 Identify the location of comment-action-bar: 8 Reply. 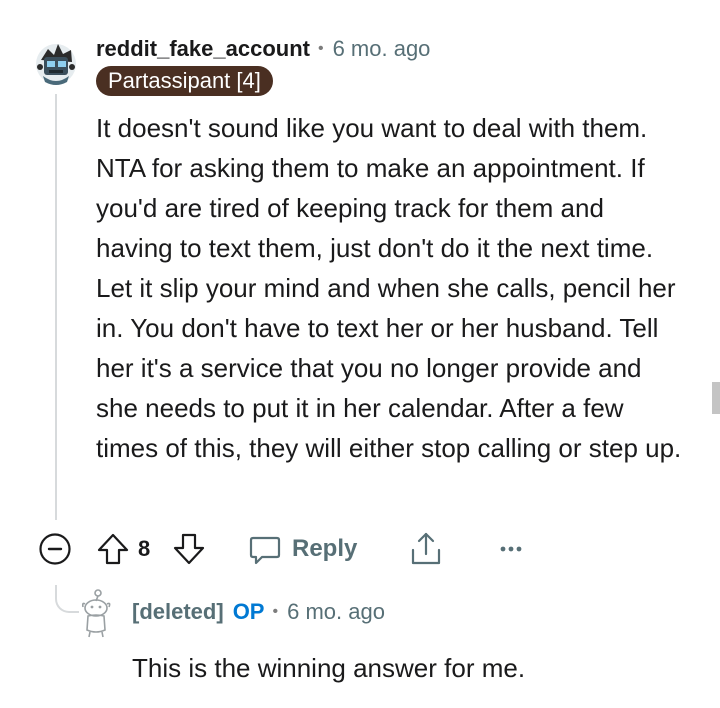
(288, 549).